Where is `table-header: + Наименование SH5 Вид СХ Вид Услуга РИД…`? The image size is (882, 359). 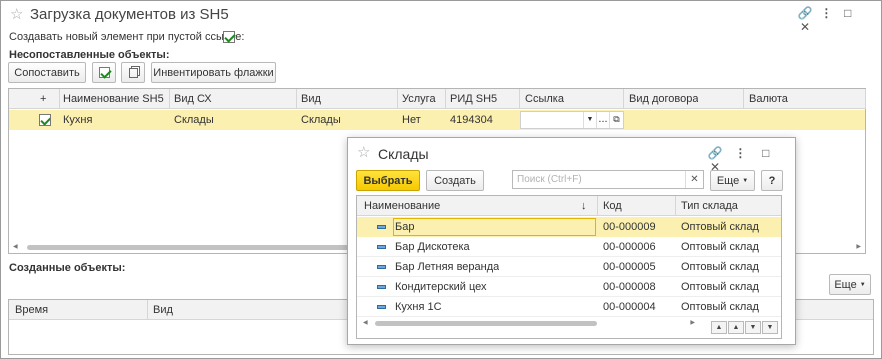 table-header: + Наименование SH5 Вид СХ Вид Услуга РИД… is located at coordinates (437, 99).